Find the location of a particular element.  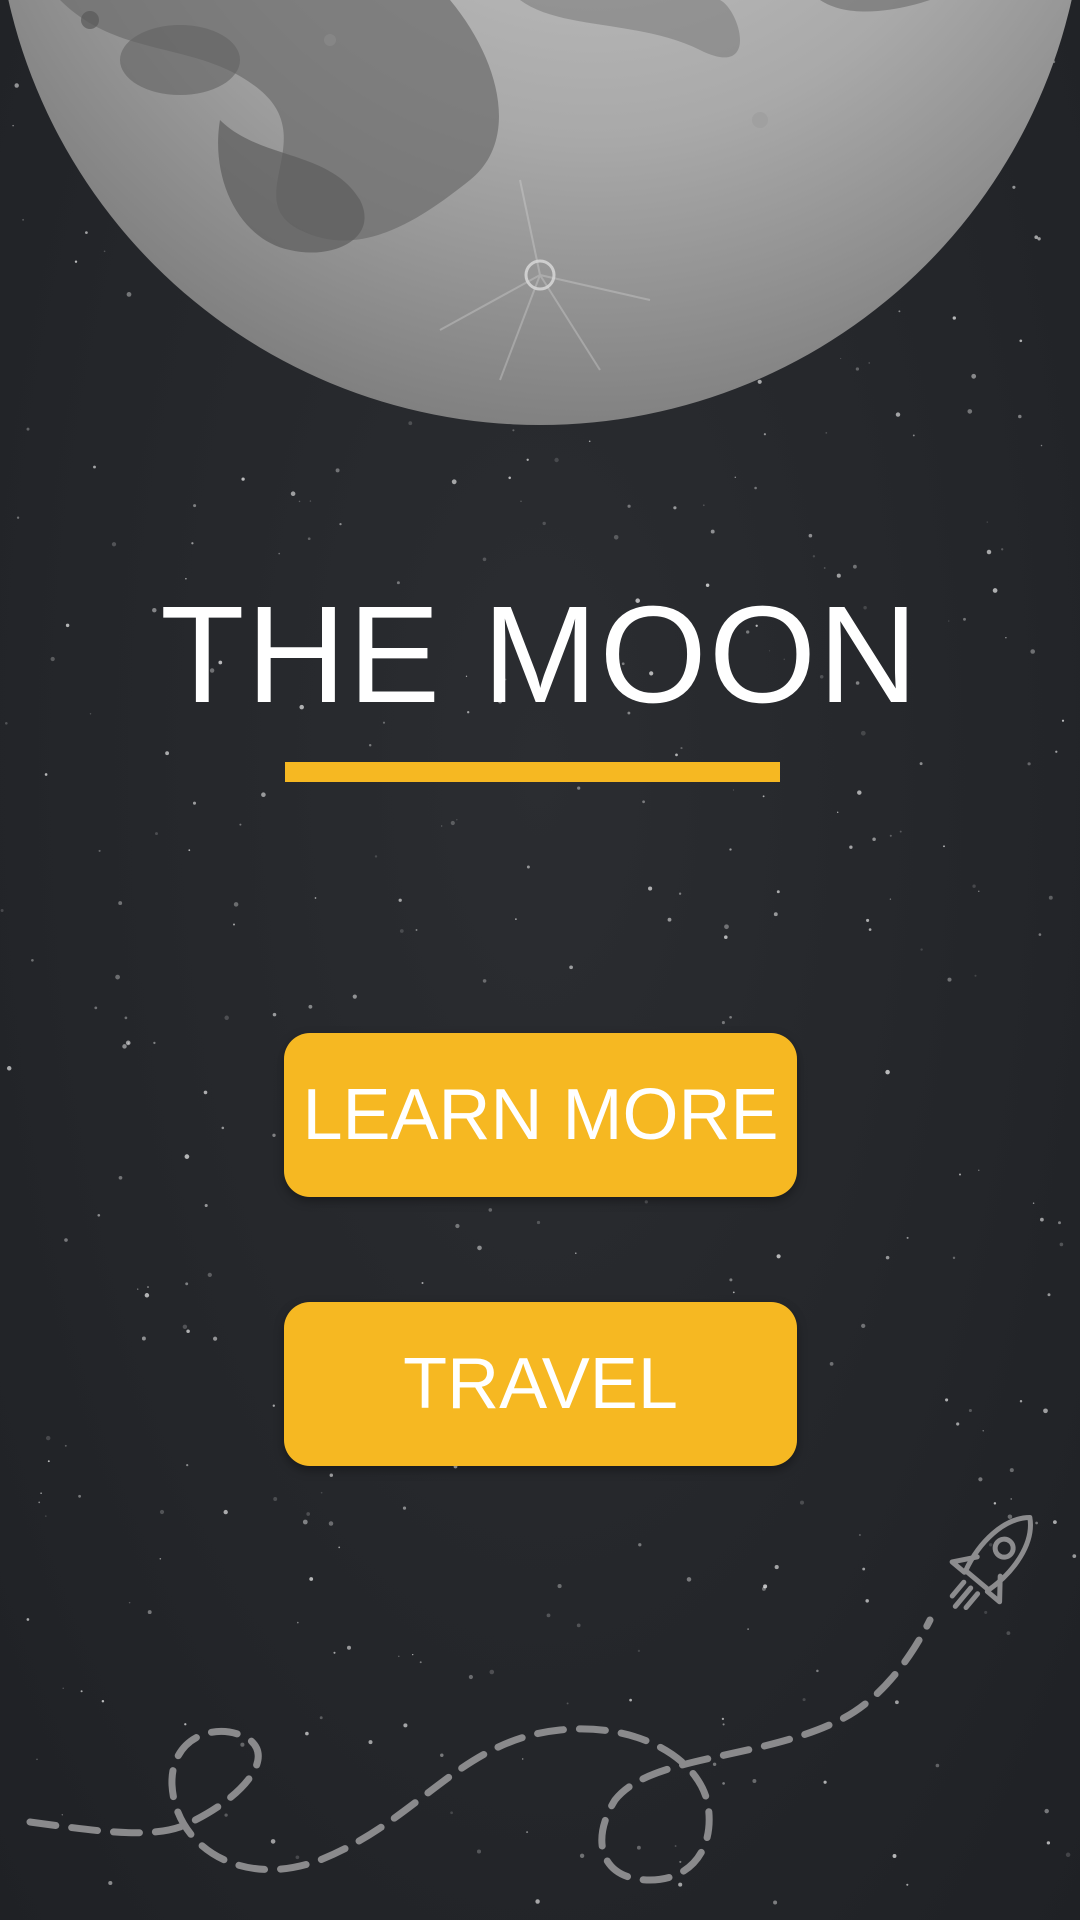

learn-more-button: LEARN MORE is located at coordinates (540, 1115).